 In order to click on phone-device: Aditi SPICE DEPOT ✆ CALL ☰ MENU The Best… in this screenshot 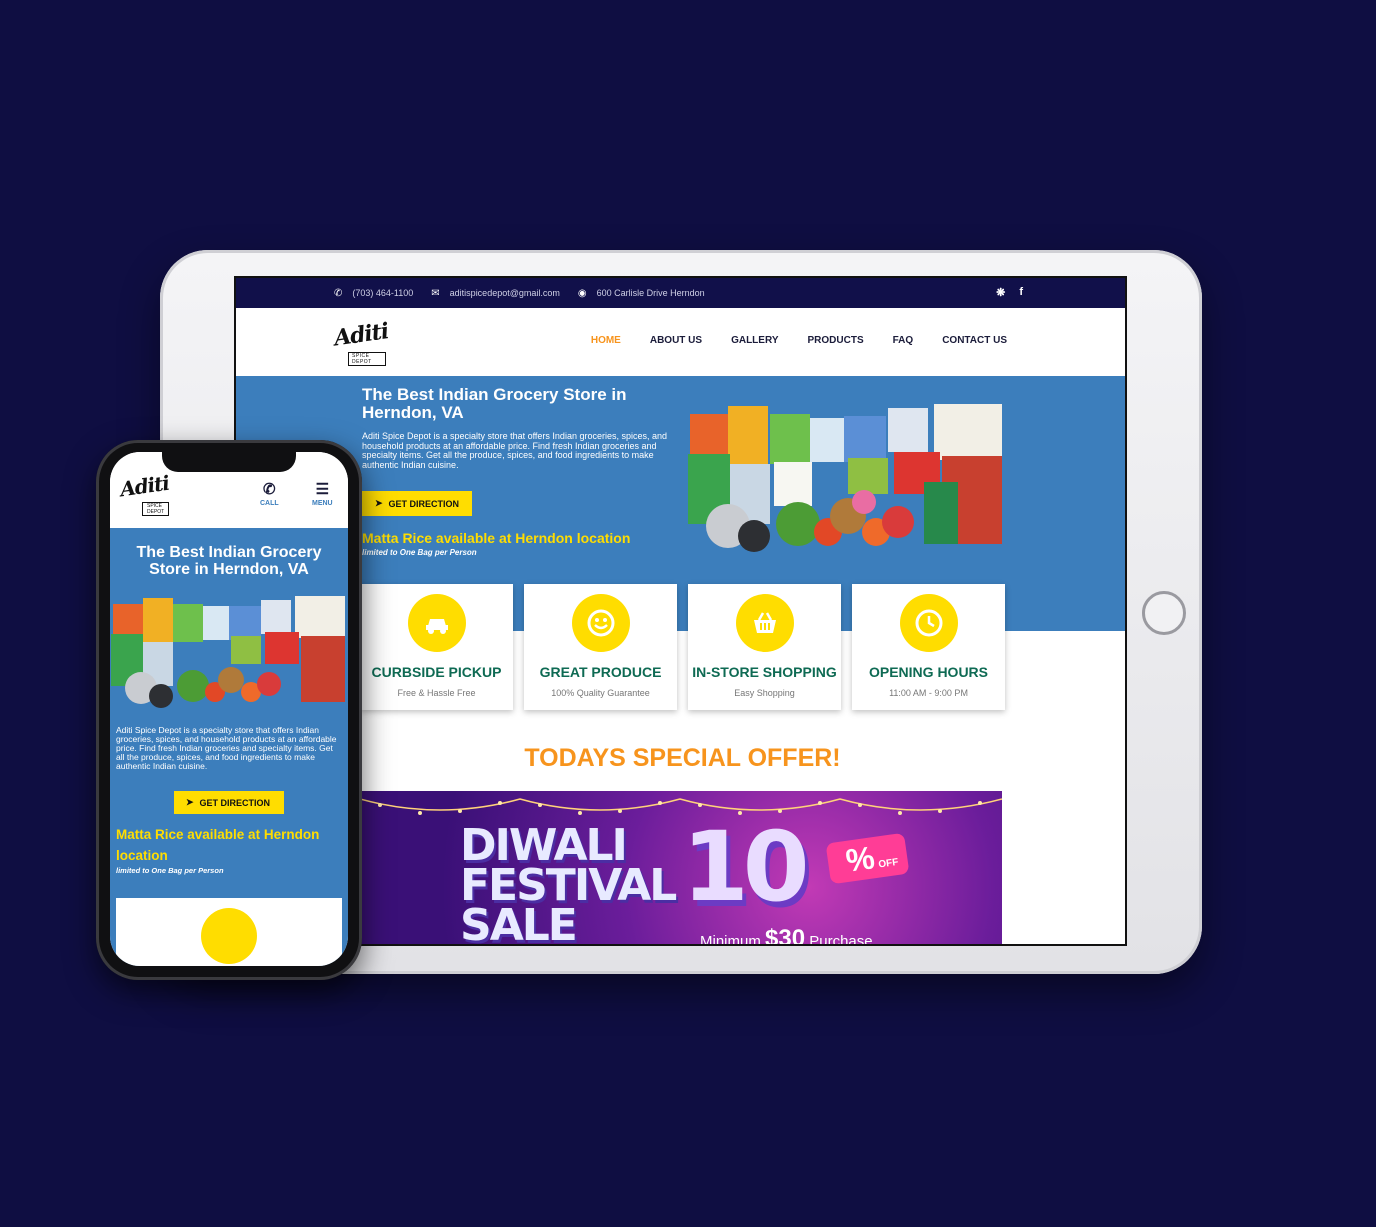, I will do `click(229, 710)`.